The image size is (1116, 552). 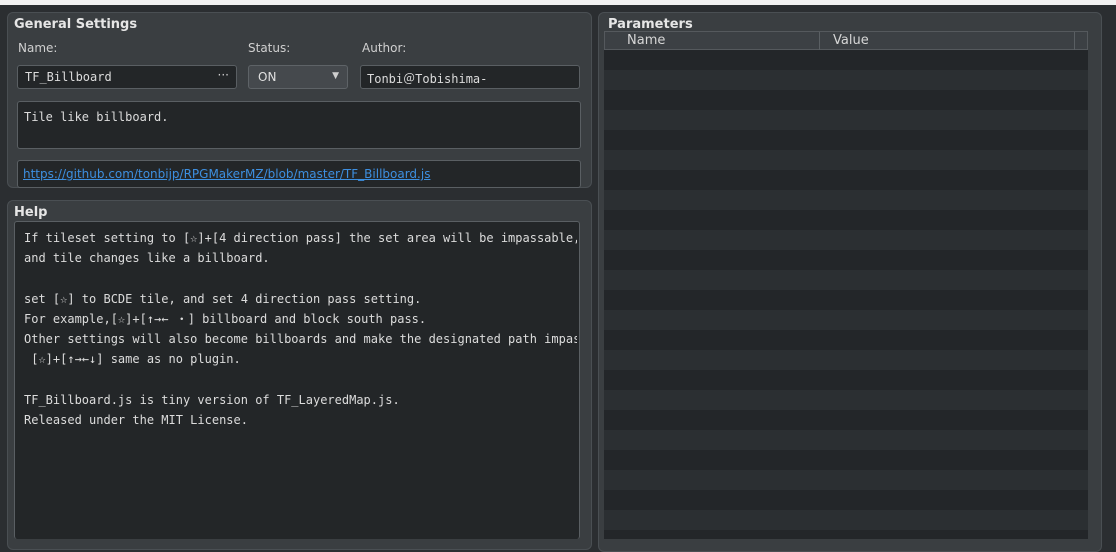 I want to click on help-line: and tile changes like a billboard., so click(x=147, y=258).